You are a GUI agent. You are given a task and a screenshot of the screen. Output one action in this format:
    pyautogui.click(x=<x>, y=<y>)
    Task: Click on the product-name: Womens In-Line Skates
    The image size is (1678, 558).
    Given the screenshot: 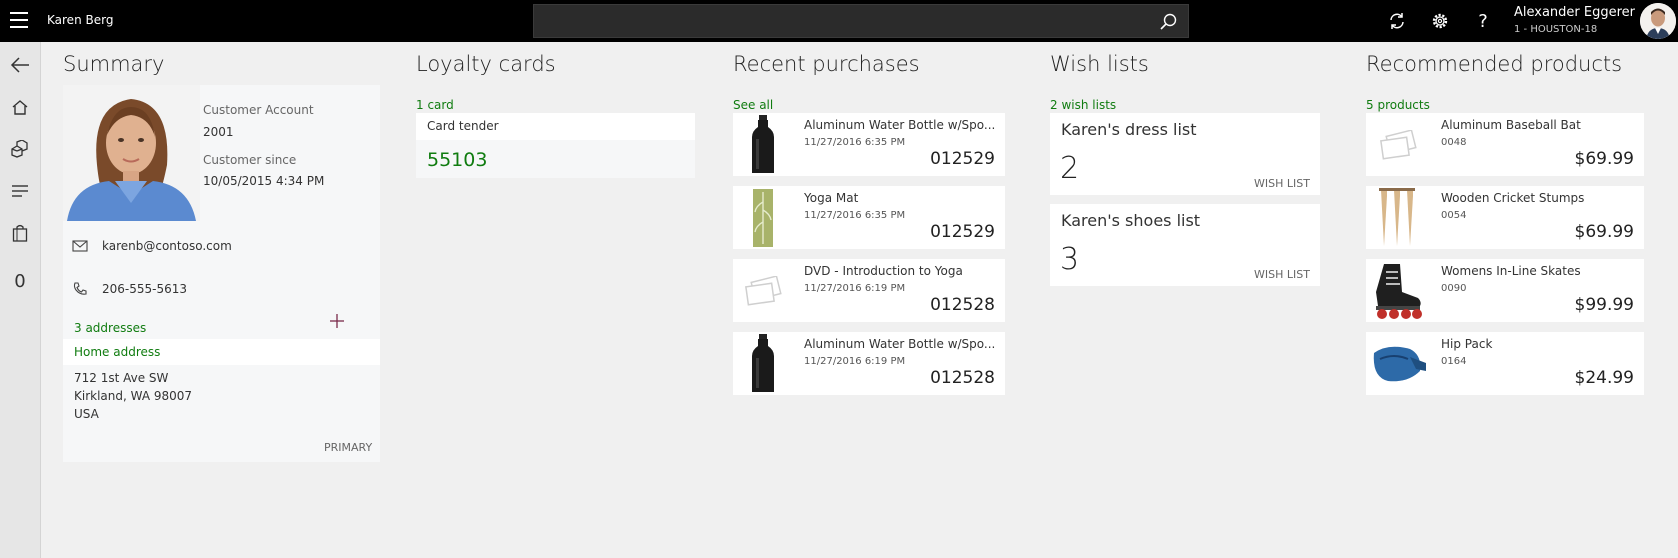 What is the action you would take?
    pyautogui.click(x=1511, y=271)
    